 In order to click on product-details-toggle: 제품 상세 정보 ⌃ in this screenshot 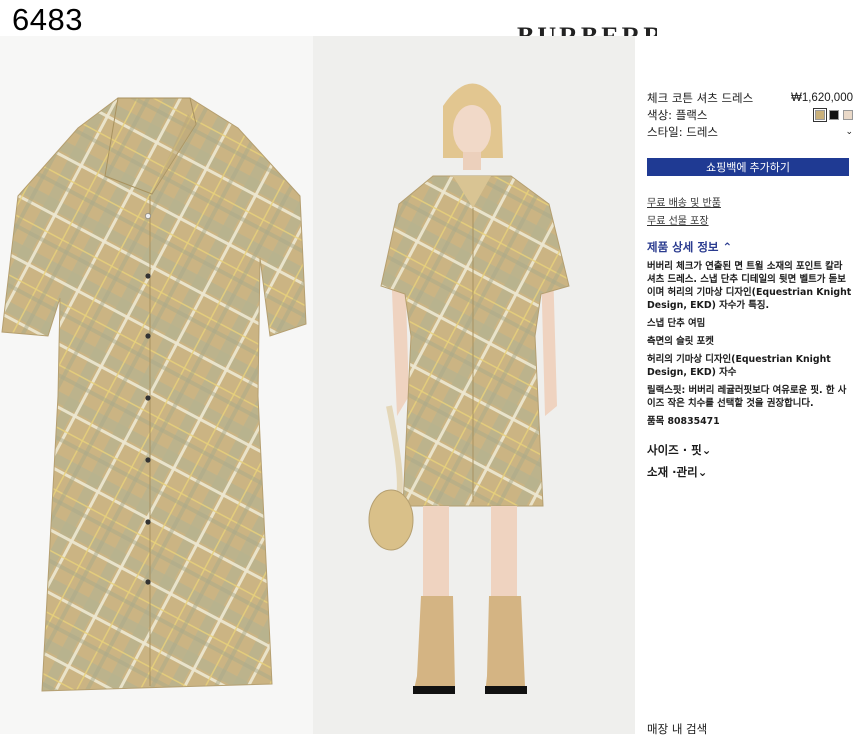, I will do `click(750, 247)`.